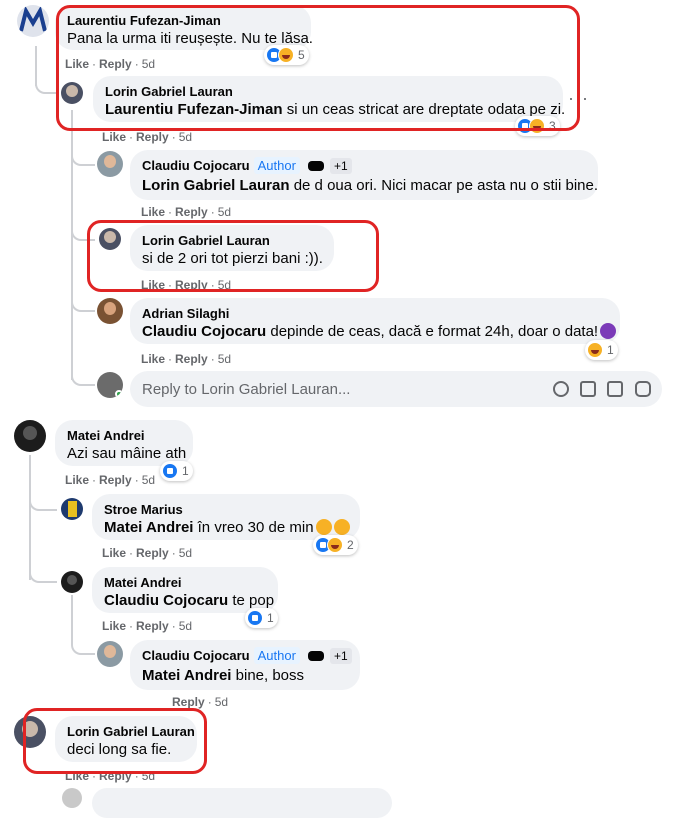  Describe the element at coordinates (270, 675) in the screenshot. I see `comment-text: bine, boss` at that location.